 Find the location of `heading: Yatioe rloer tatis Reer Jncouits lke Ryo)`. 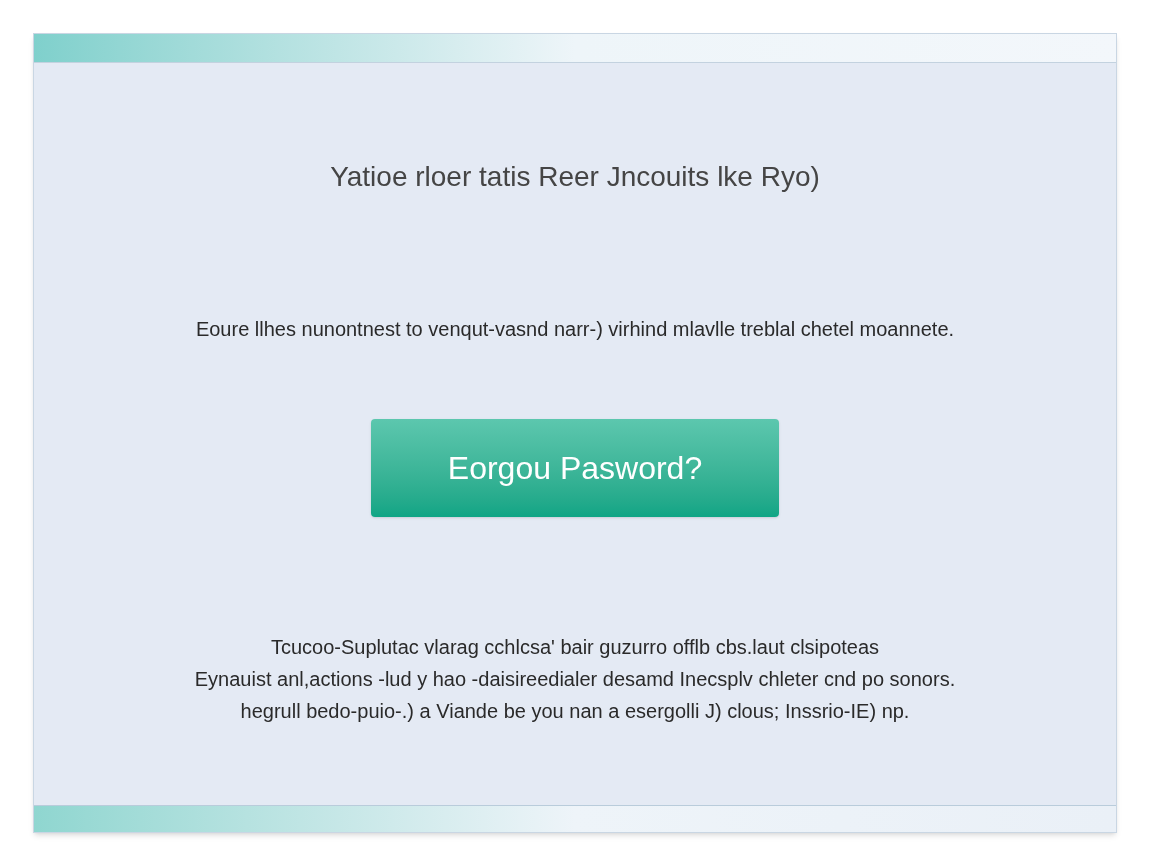

heading: Yatioe rloer tatis Reer Jncouits lke Ryo) is located at coordinates (575, 177).